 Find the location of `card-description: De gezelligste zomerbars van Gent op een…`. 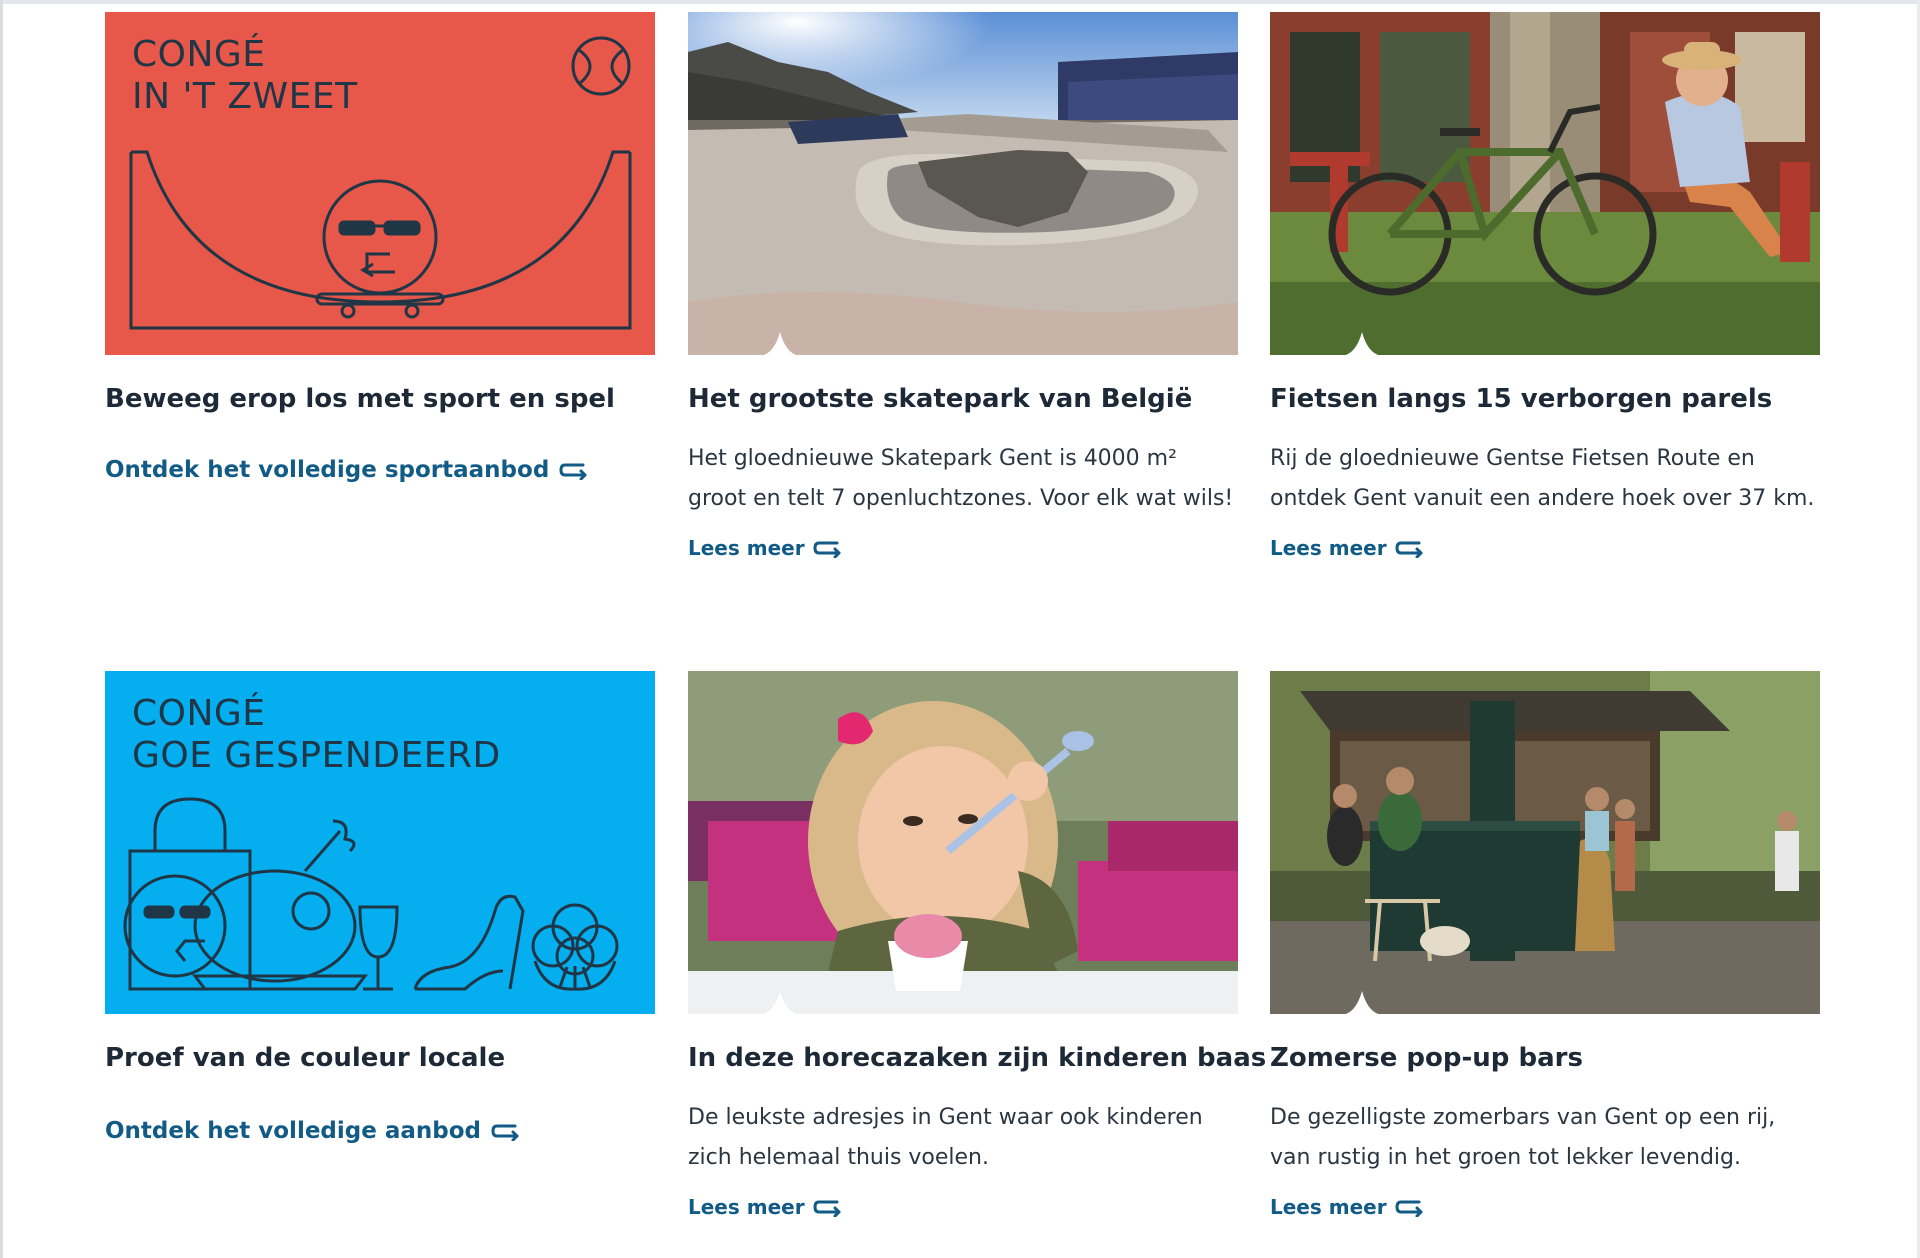

card-description: De gezelligste zomerbars van Gent op een… is located at coordinates (1523, 1137).